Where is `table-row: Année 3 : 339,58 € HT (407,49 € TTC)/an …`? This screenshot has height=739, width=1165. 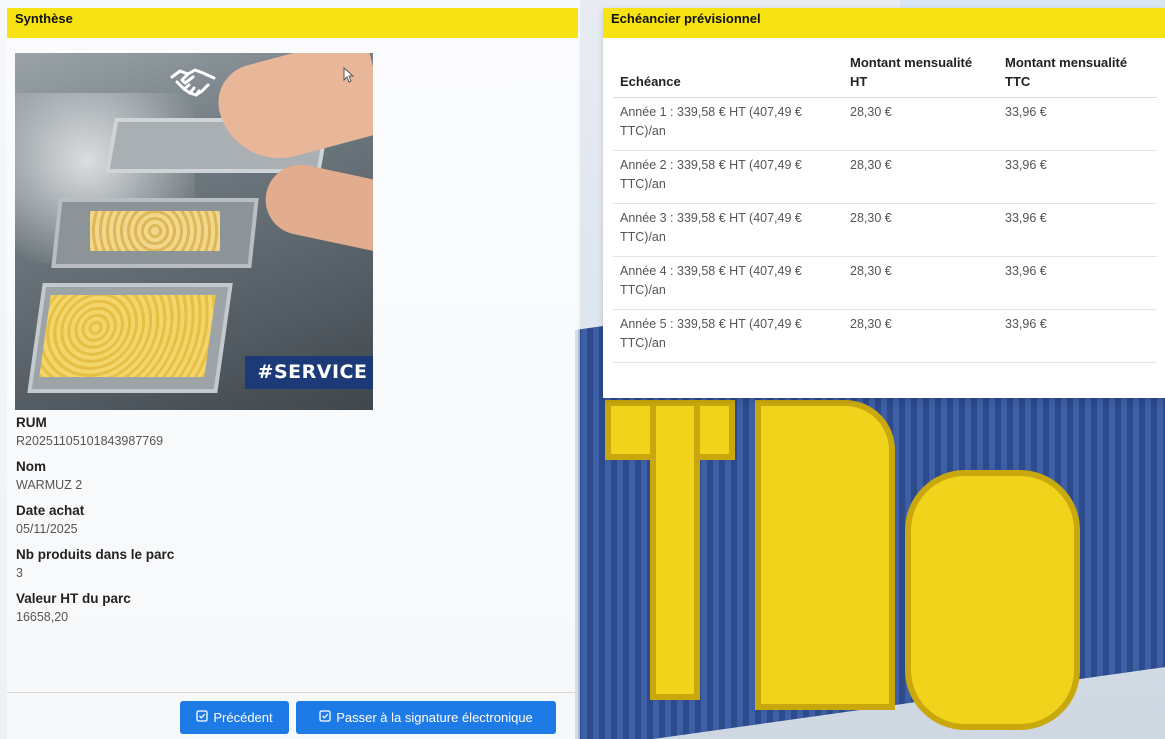
table-row: Année 3 : 339,58 € HT (407,49 € TTC)/an … is located at coordinates (885, 230).